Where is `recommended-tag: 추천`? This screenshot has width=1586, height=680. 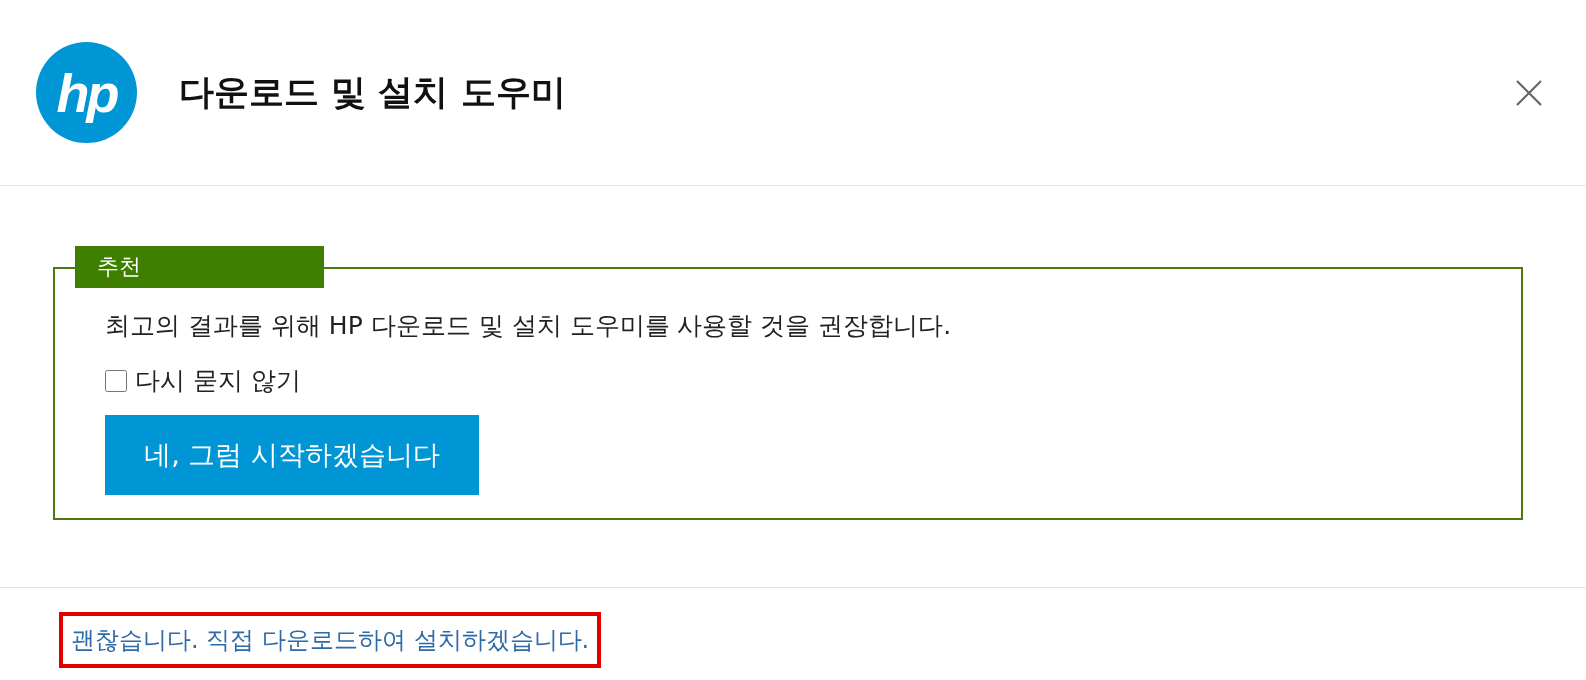 recommended-tag: 추천 is located at coordinates (199, 267).